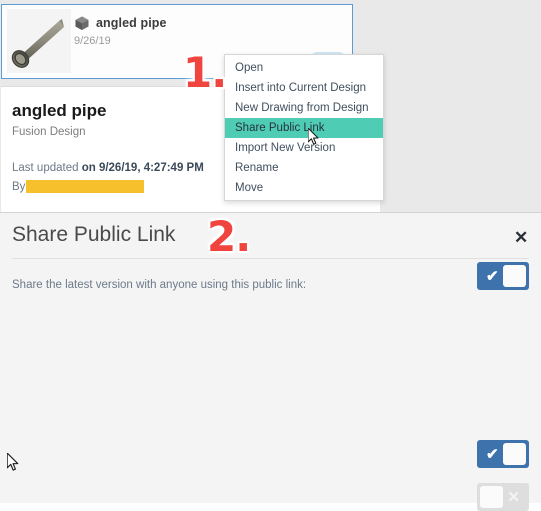 Image resolution: width=541 pixels, height=511 pixels. Describe the element at coordinates (85, 186) in the screenshot. I see `author-redaction-block` at that location.